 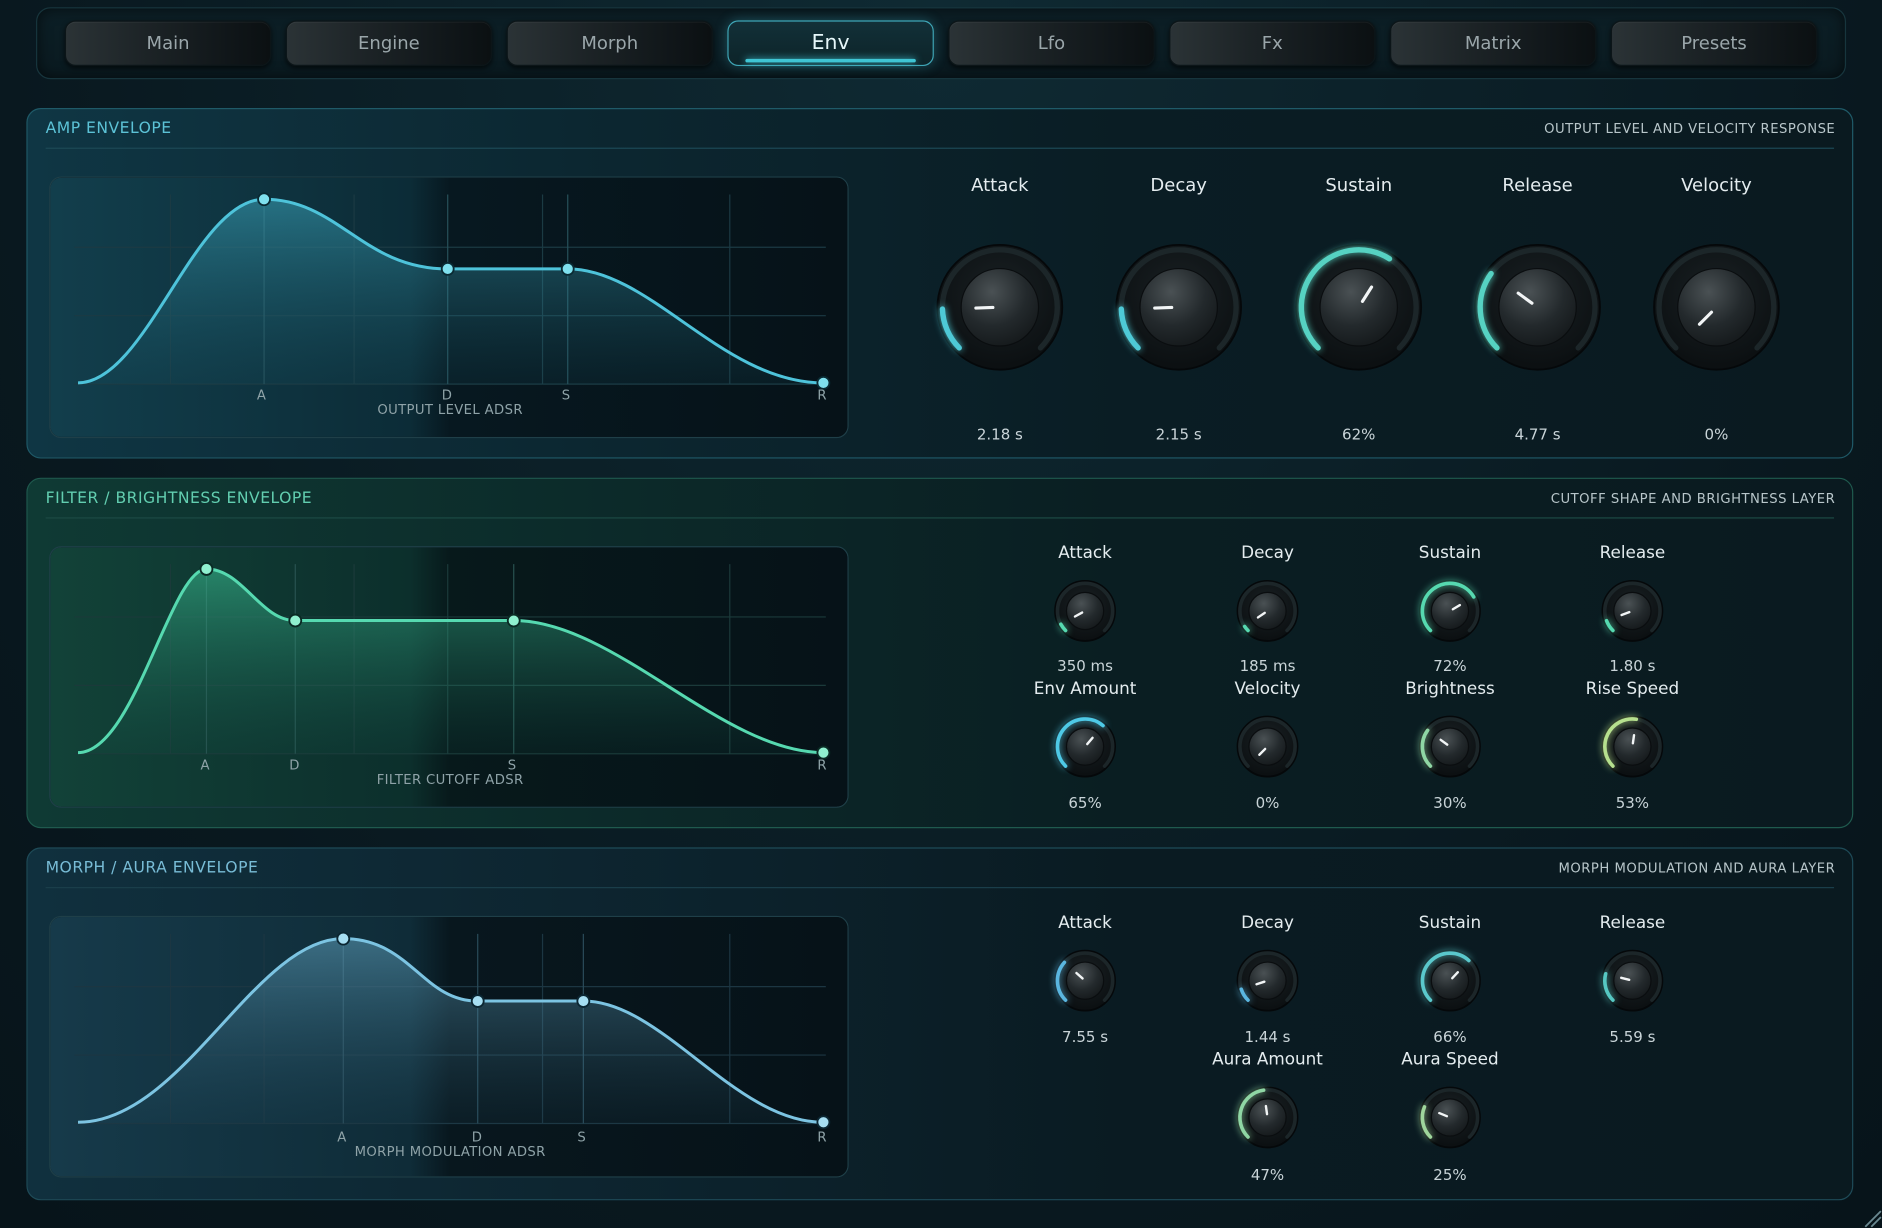 What do you see at coordinates (1632, 689) in the screenshot?
I see `filter-rise-speed-label: Rise Speed` at bounding box center [1632, 689].